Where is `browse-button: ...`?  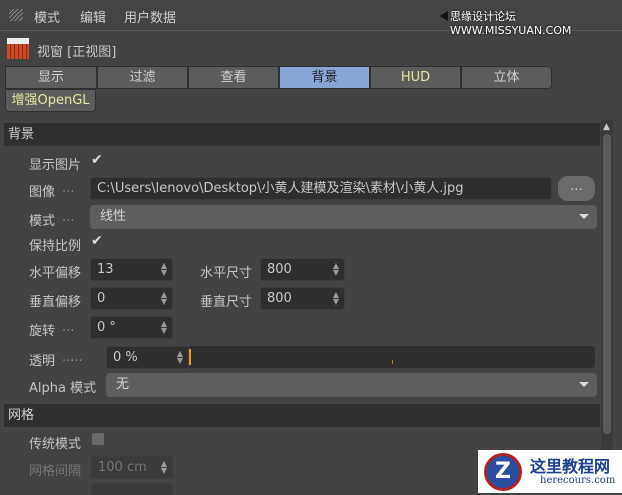
browse-button: ... is located at coordinates (576, 188).